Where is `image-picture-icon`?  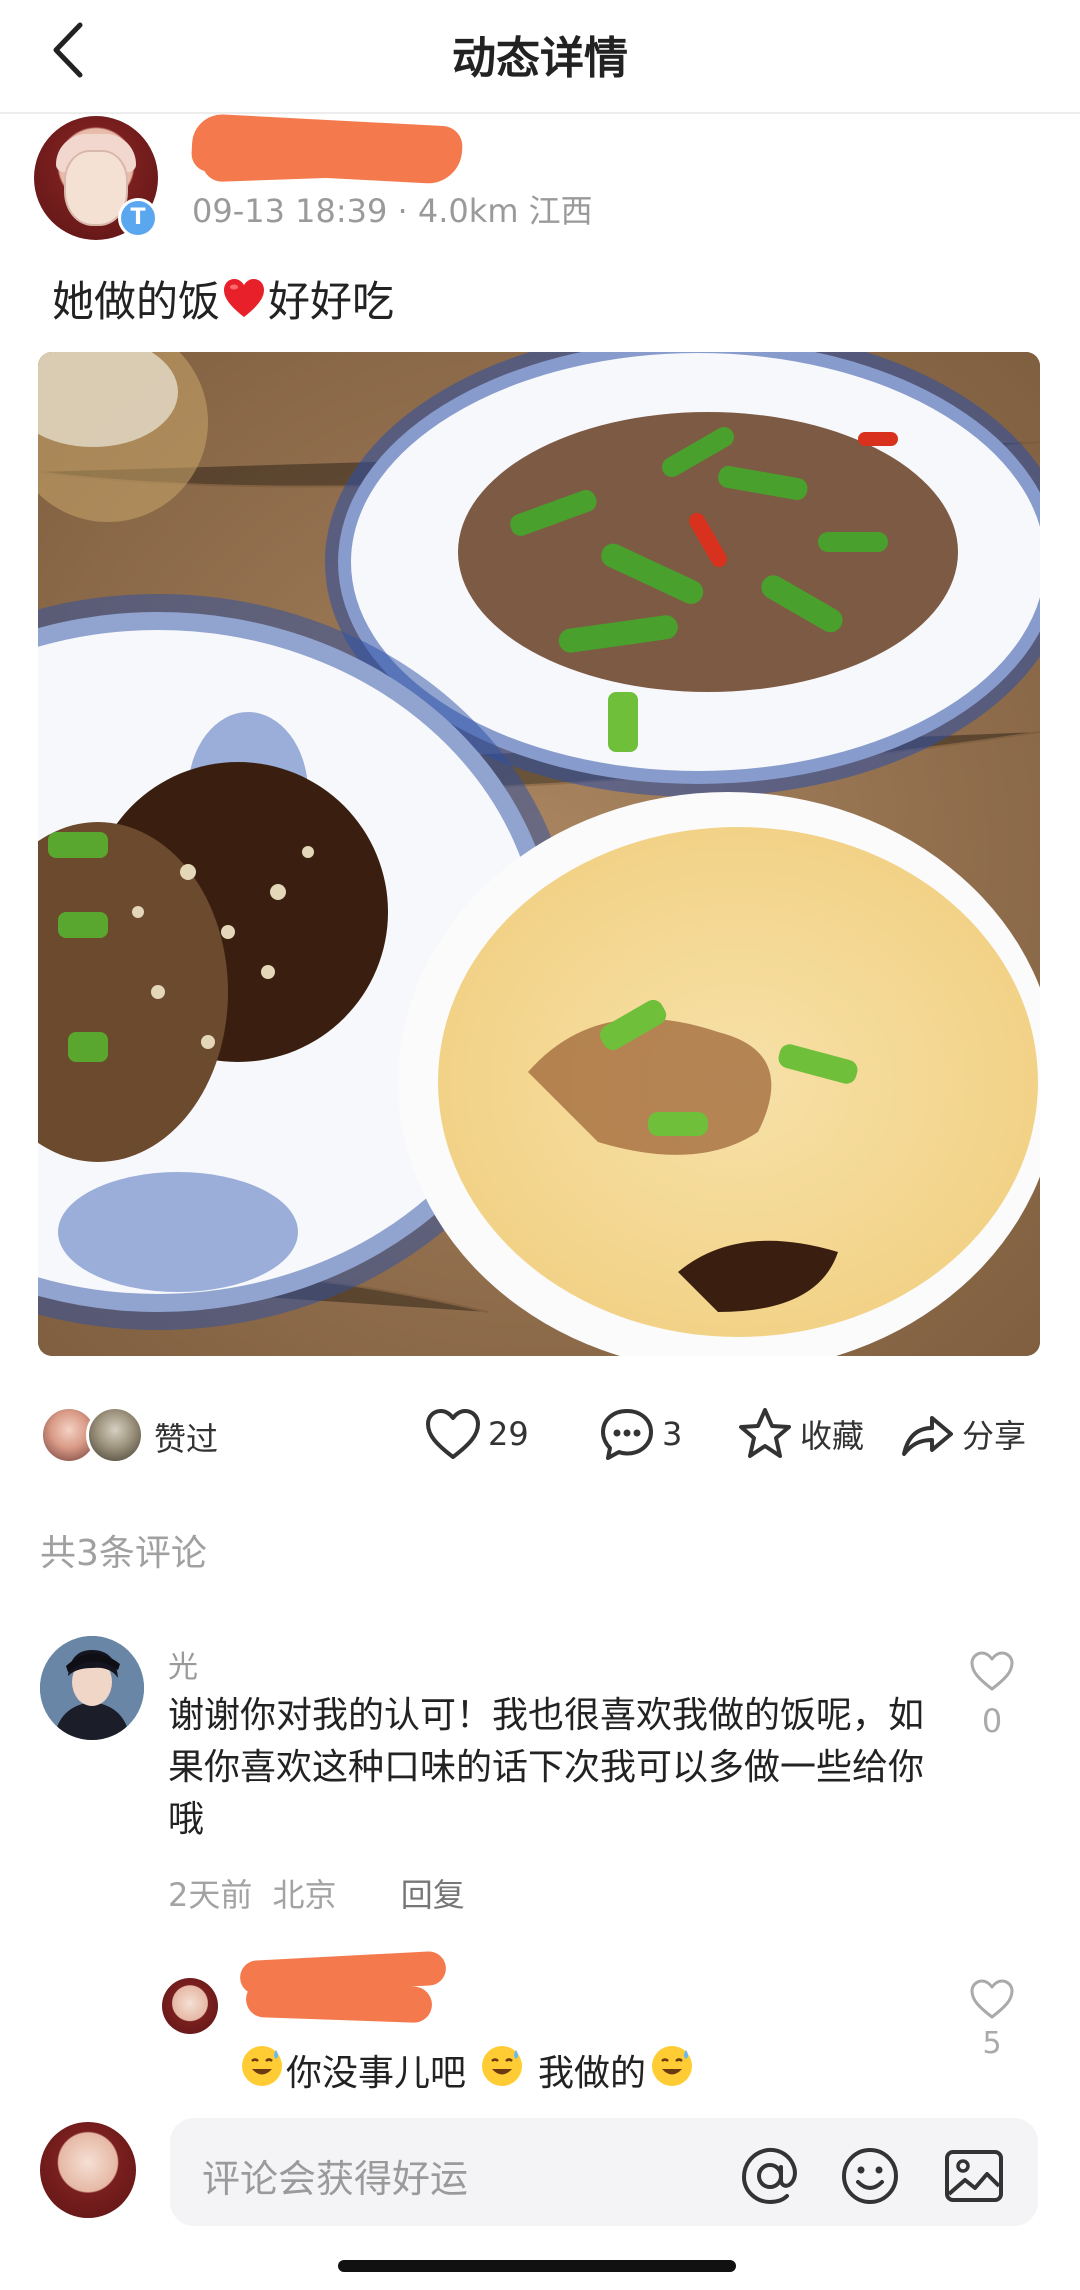
image-picture-icon is located at coordinates (974, 2176).